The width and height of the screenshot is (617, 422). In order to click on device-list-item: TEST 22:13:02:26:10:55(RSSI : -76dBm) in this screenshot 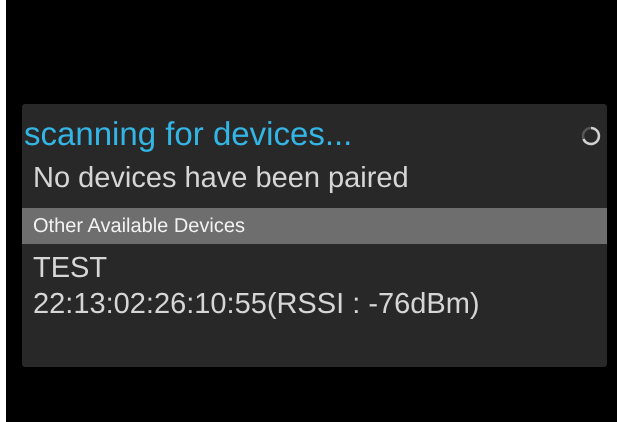, I will do `click(251, 286)`.